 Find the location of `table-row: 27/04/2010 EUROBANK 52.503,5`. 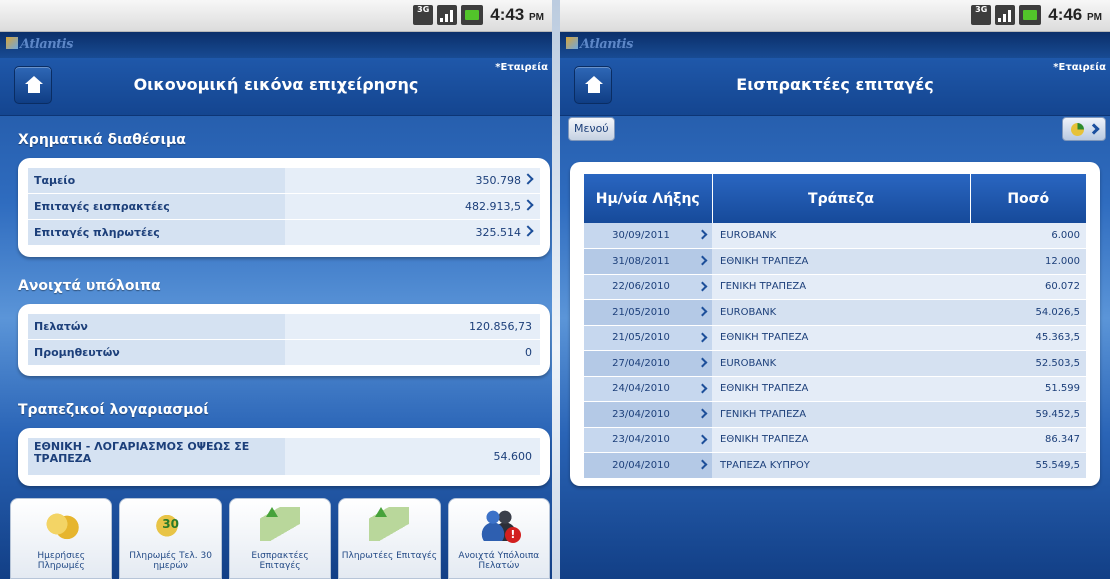

table-row: 27/04/2010 EUROBANK 52.503,5 is located at coordinates (835, 363).